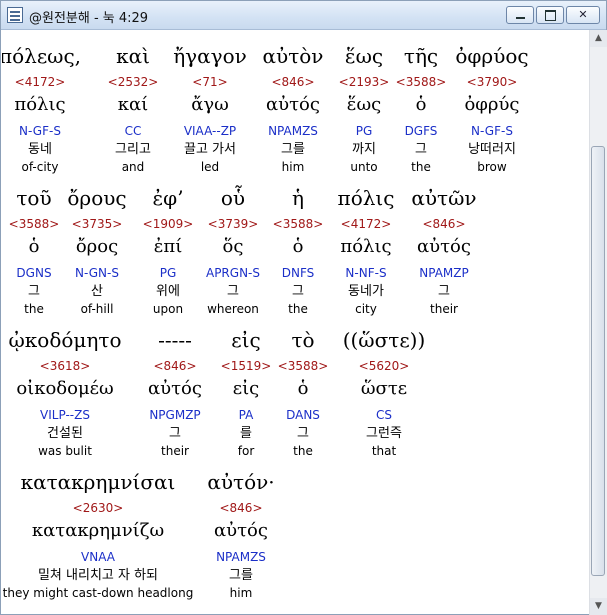  What do you see at coordinates (241, 557) in the screenshot?
I see `parsing-code: NPAMZS` at bounding box center [241, 557].